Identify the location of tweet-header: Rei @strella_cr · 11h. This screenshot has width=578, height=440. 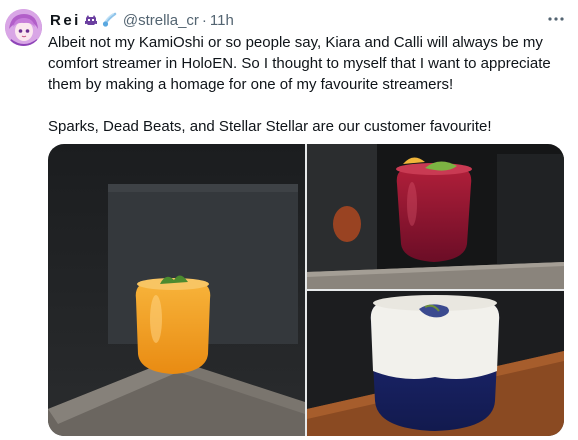
(142, 20).